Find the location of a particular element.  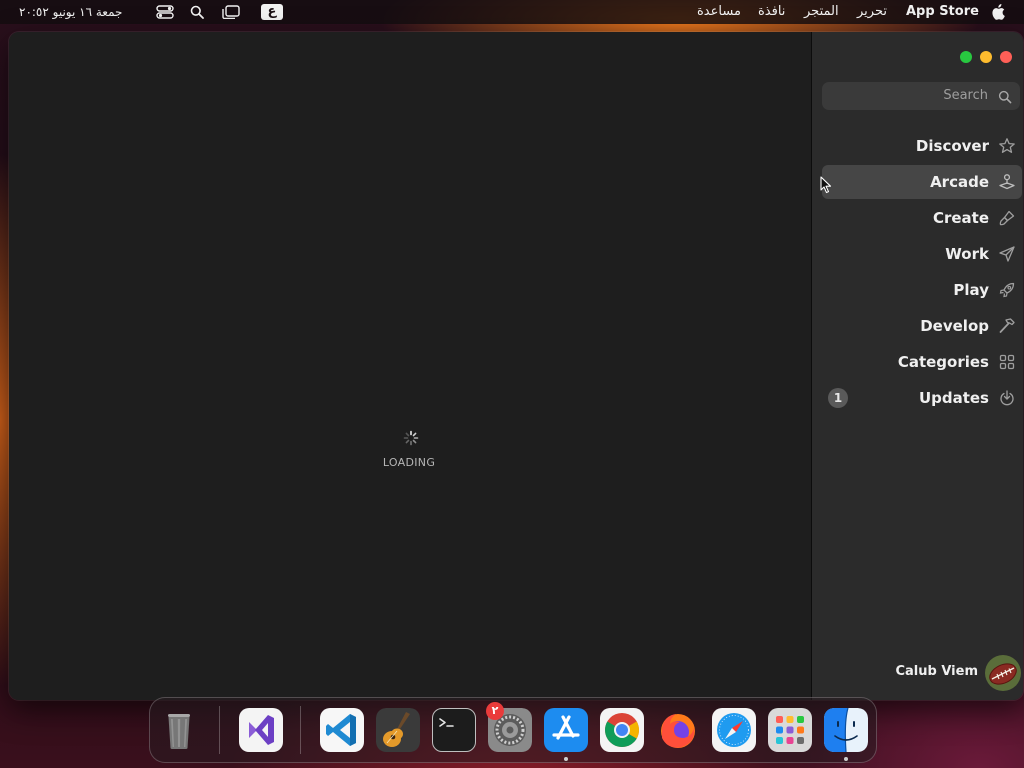

sidebar-item-label: Develop is located at coordinates (954, 326).